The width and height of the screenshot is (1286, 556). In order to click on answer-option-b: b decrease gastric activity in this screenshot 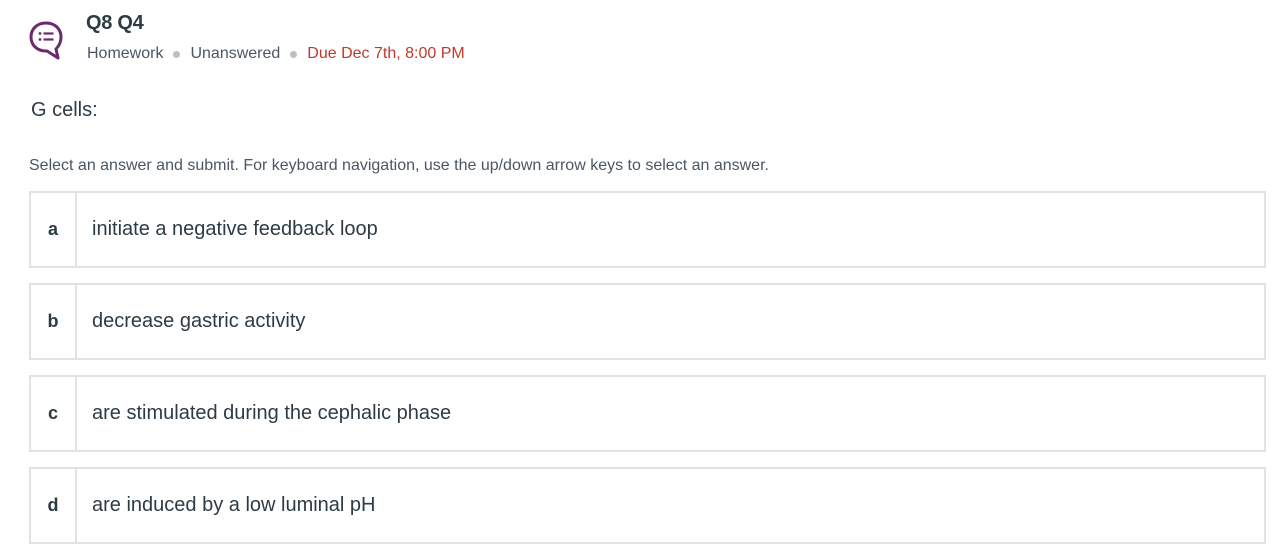, I will do `click(647, 321)`.